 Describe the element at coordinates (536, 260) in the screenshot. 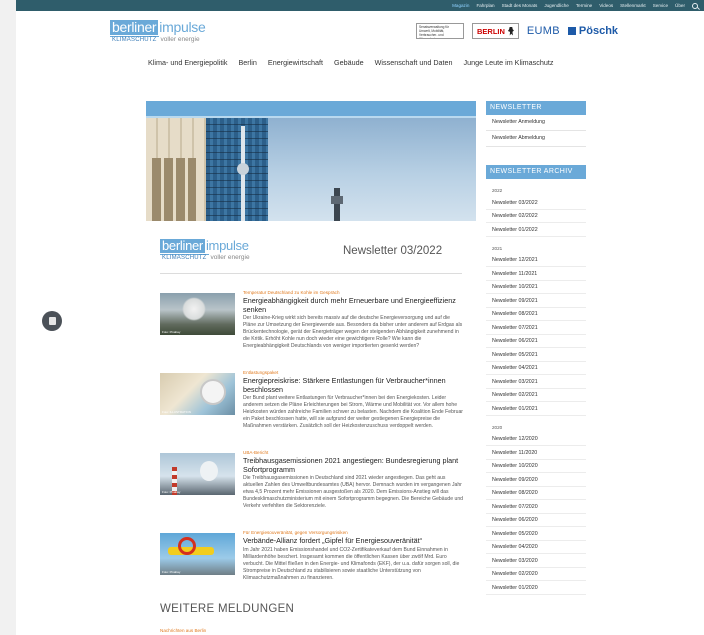

I see `archive-link: Newsletter 12/2021` at that location.